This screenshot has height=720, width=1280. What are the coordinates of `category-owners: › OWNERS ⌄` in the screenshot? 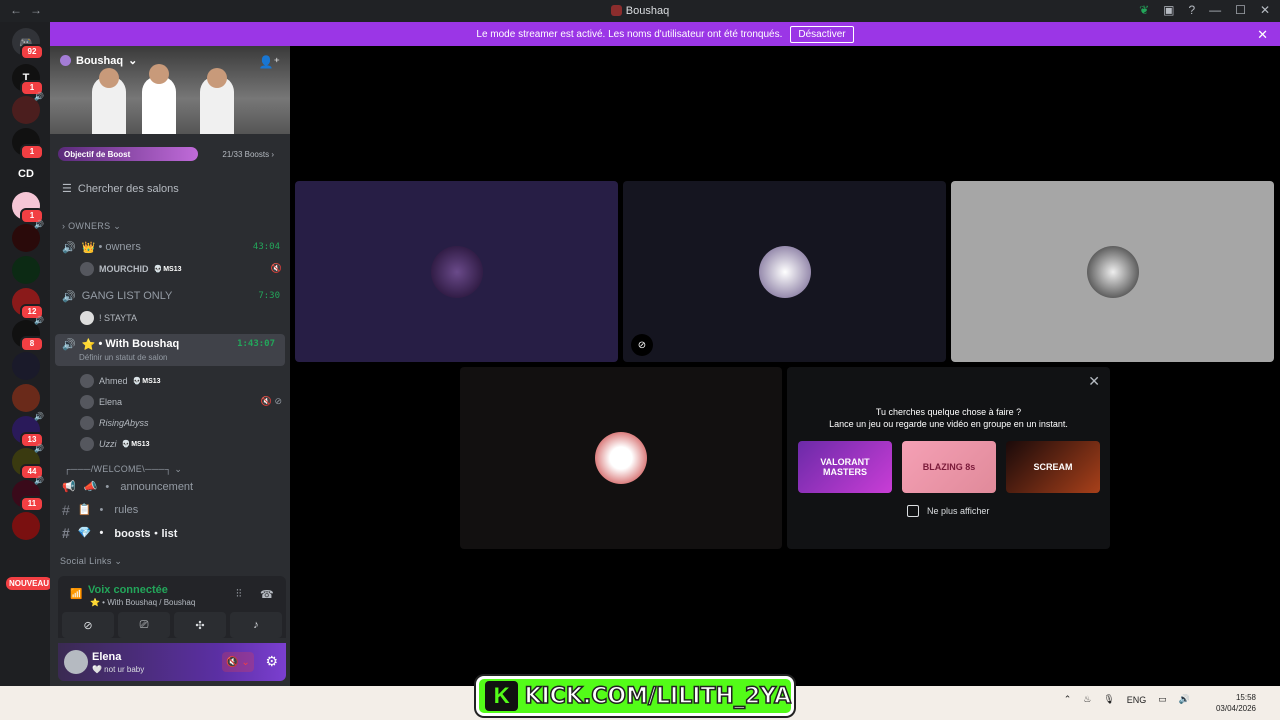 It's located at (176, 226).